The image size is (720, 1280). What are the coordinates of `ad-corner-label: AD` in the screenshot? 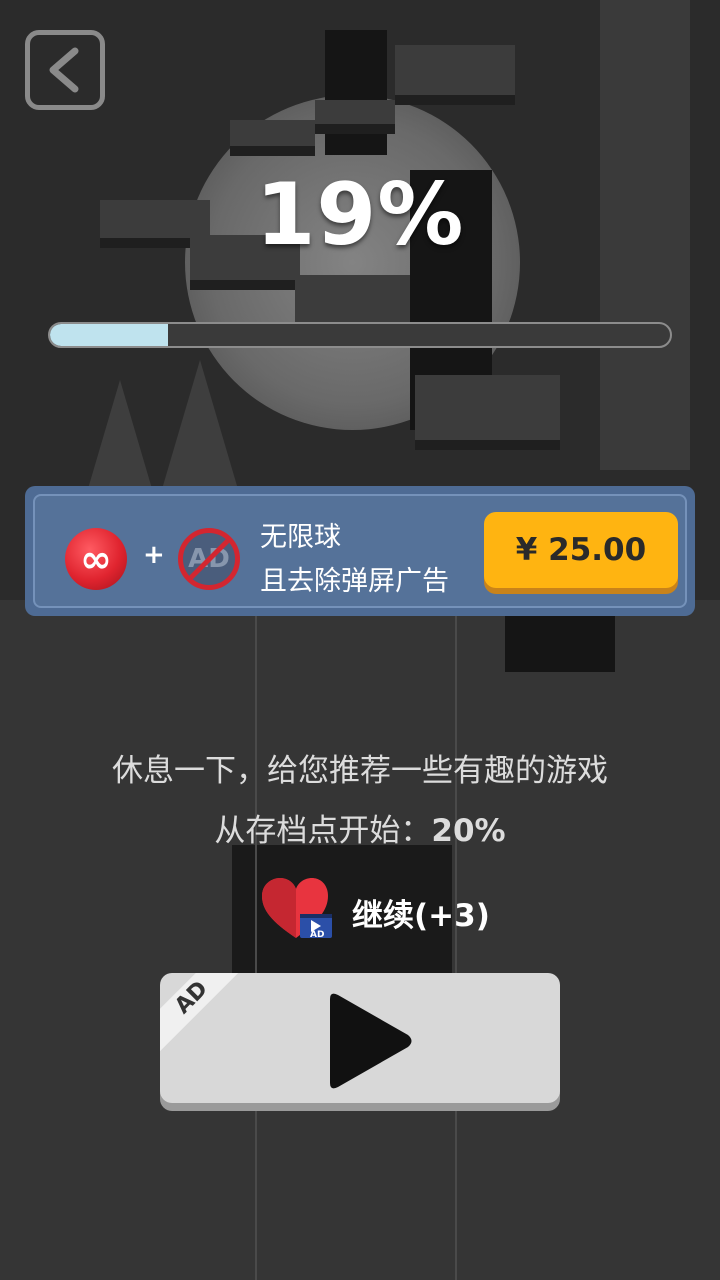 It's located at (203, 1012).